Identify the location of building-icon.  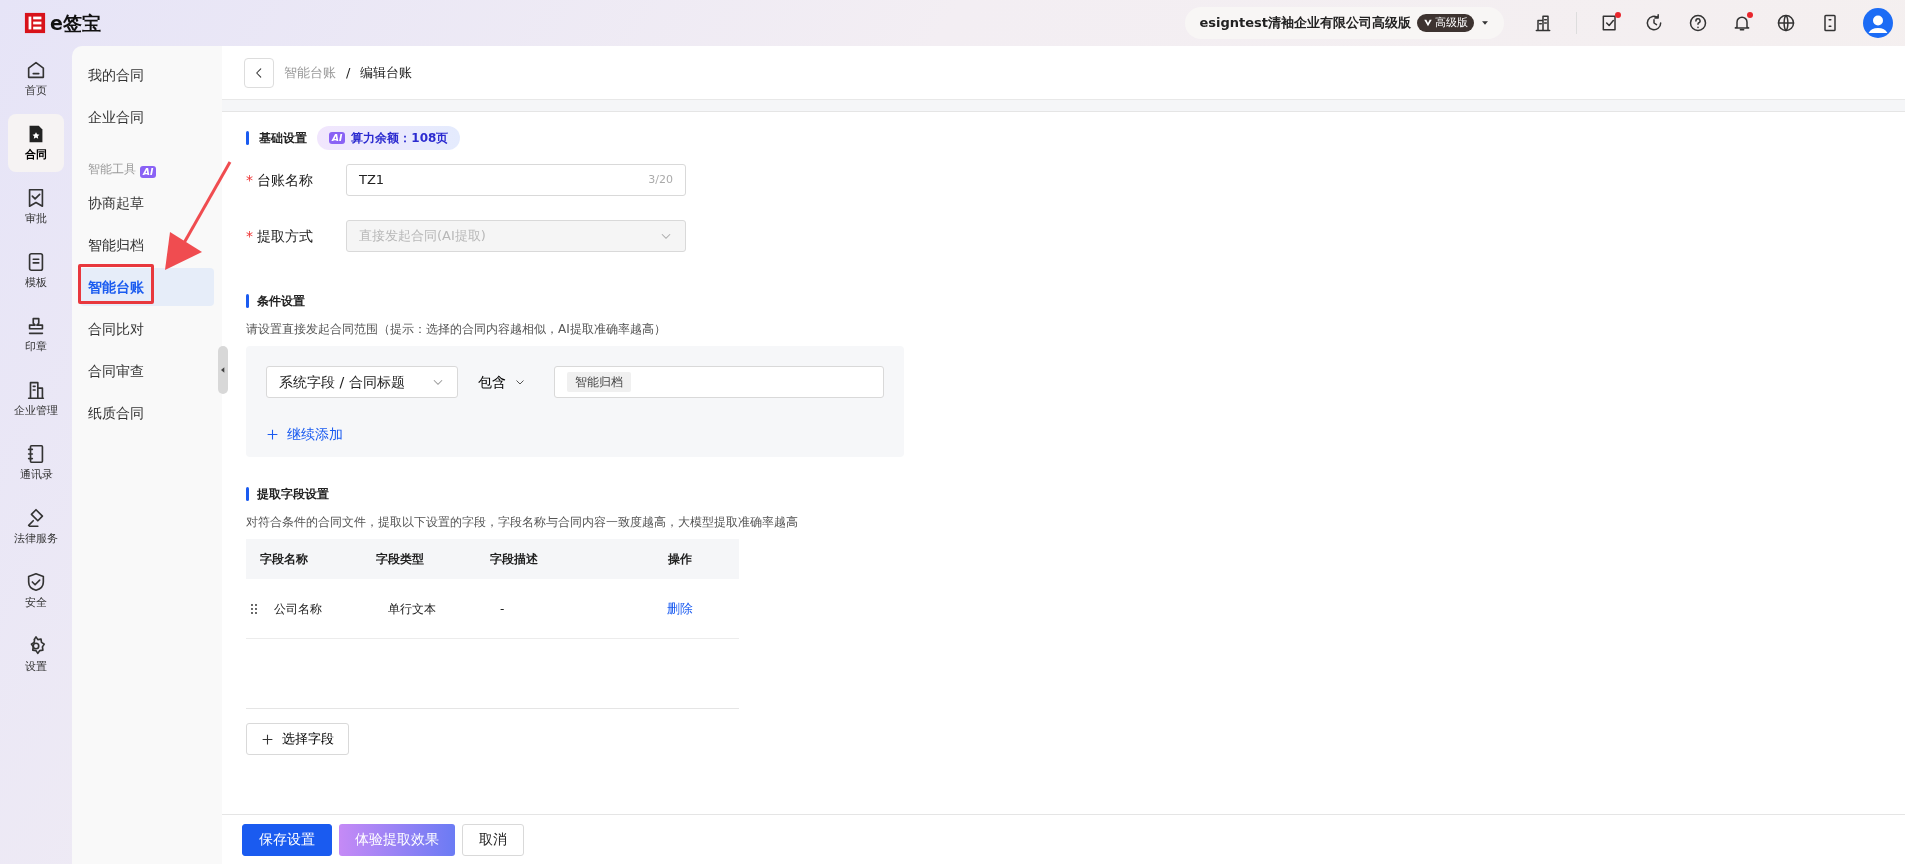
(1543, 23).